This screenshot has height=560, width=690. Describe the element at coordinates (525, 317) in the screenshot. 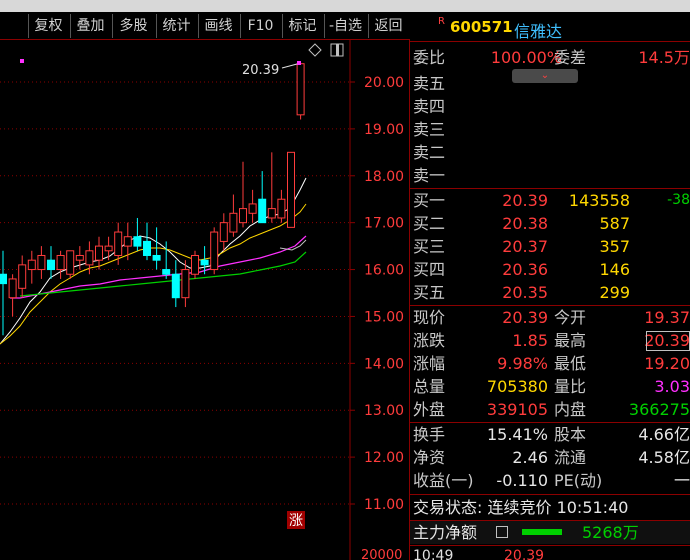

I see `stat-value: 20.39` at that location.